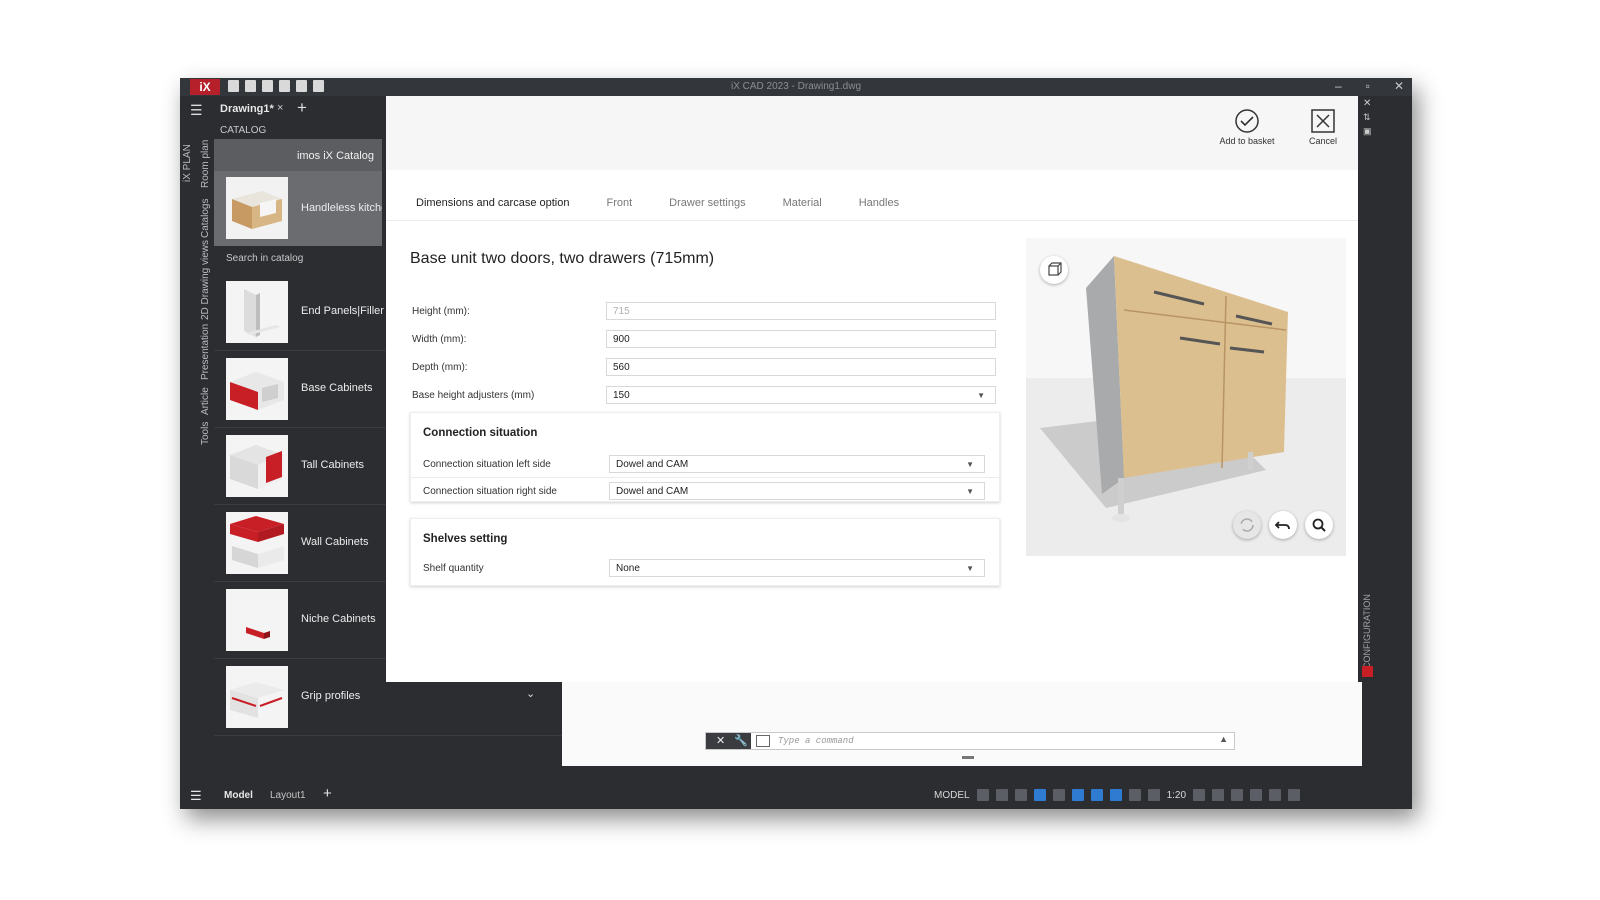 The height and width of the screenshot is (900, 1600). Describe the element at coordinates (763, 741) in the screenshot. I see `command-history-icon` at that location.